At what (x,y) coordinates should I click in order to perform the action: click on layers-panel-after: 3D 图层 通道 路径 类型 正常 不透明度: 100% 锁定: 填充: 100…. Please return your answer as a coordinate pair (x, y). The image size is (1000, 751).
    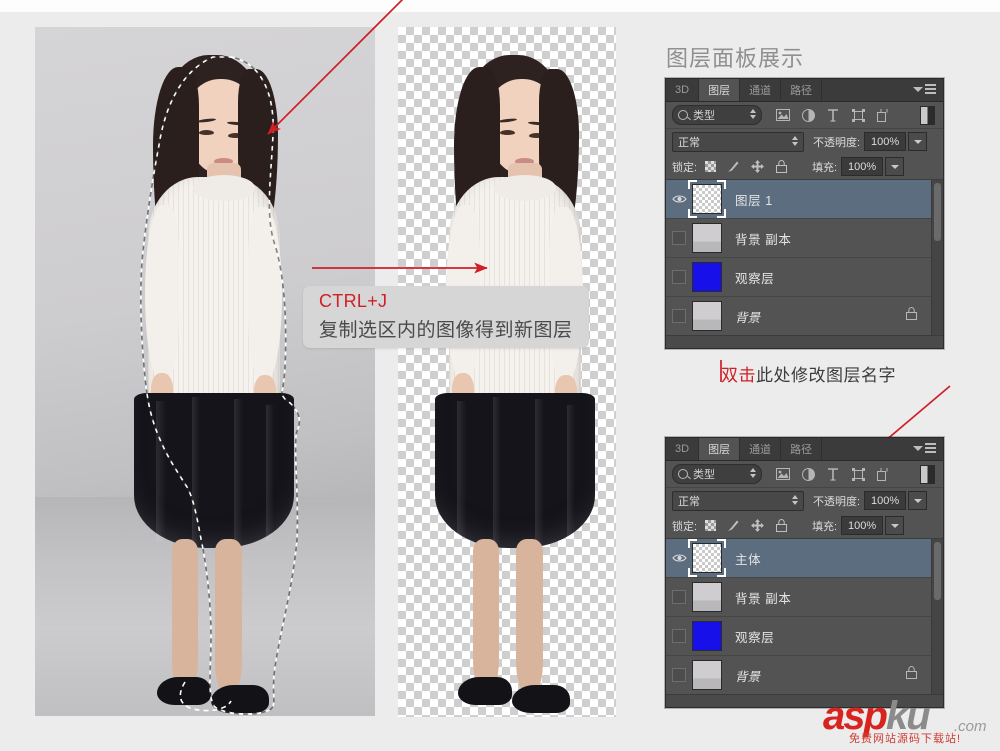
    Looking at the image, I should click on (804, 572).